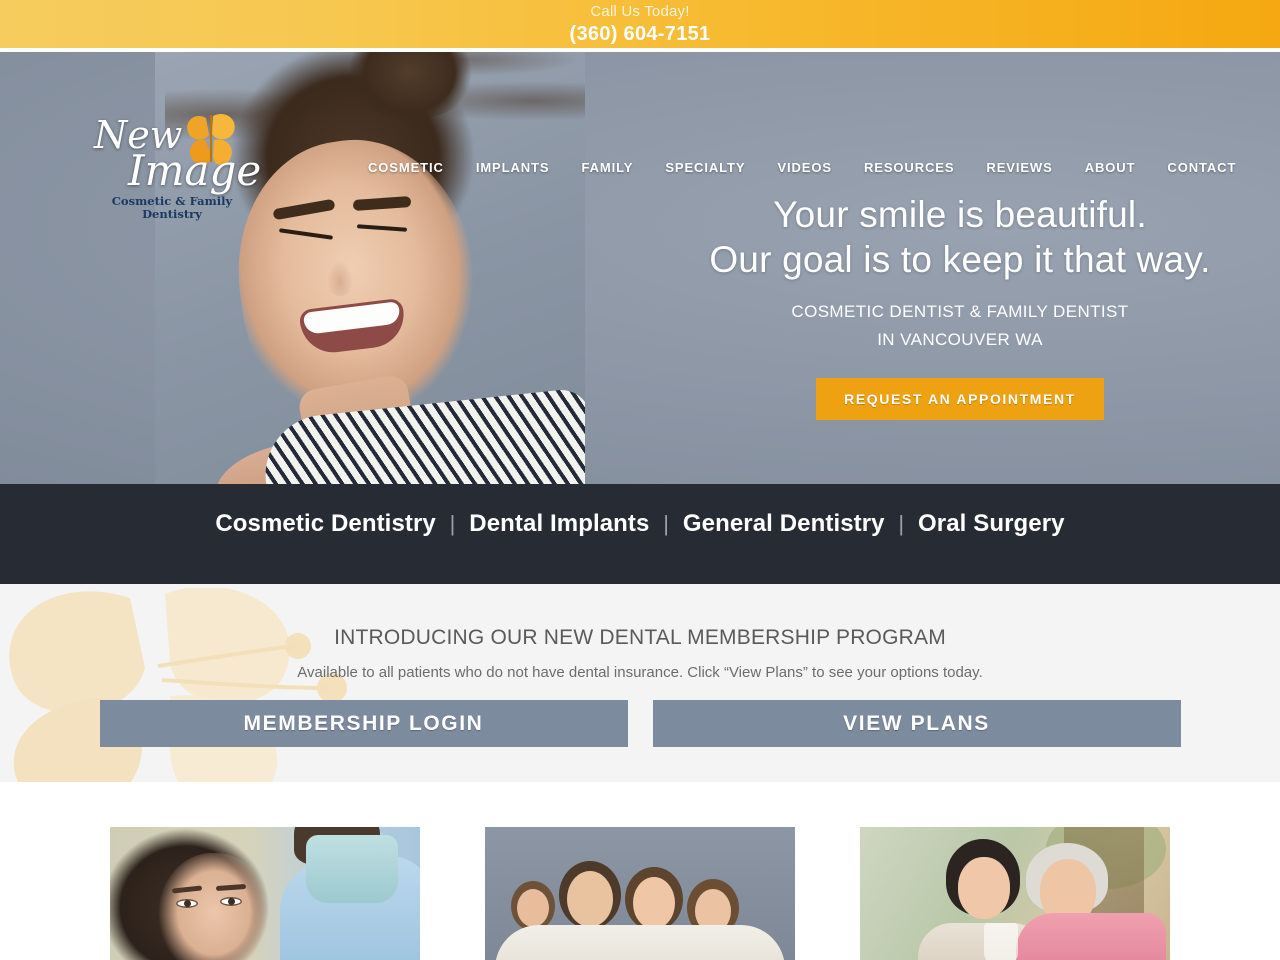  I want to click on service-link-oral-surgery: Oral Surgery, so click(991, 523).